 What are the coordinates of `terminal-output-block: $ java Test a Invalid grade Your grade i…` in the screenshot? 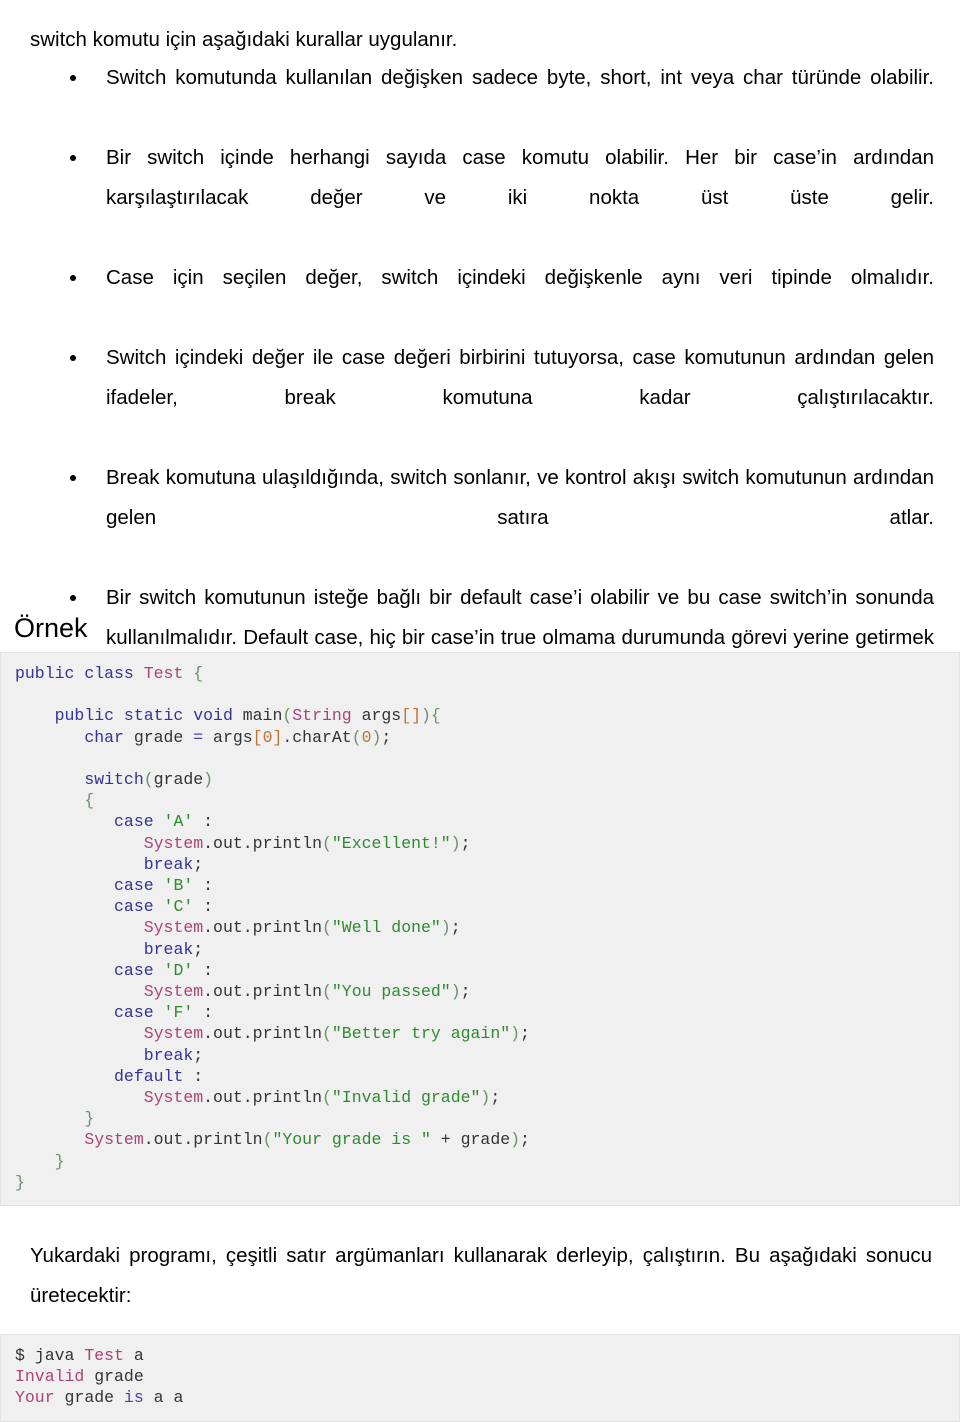 It's located at (480, 1378).